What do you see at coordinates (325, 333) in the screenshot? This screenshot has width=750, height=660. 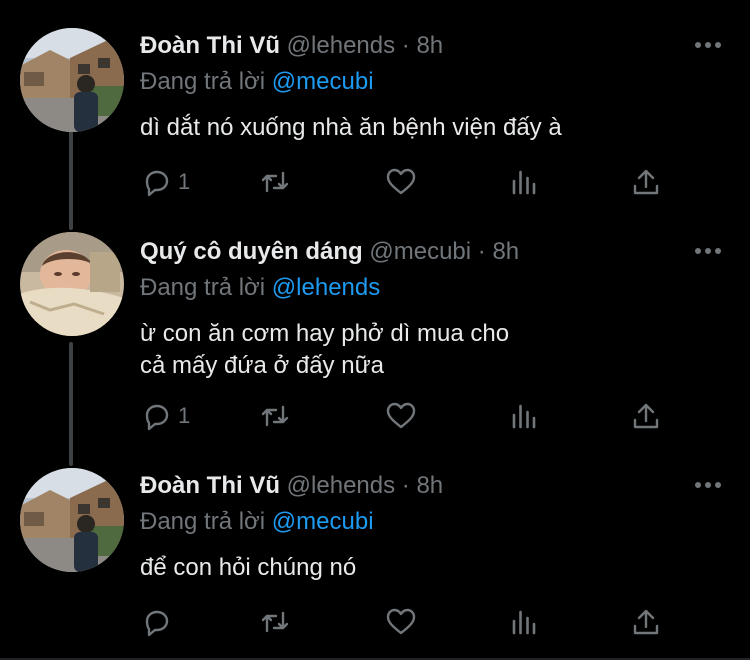 I see `tweet-text-line: ừ con ăn cơm hay phở dì mua cho` at bounding box center [325, 333].